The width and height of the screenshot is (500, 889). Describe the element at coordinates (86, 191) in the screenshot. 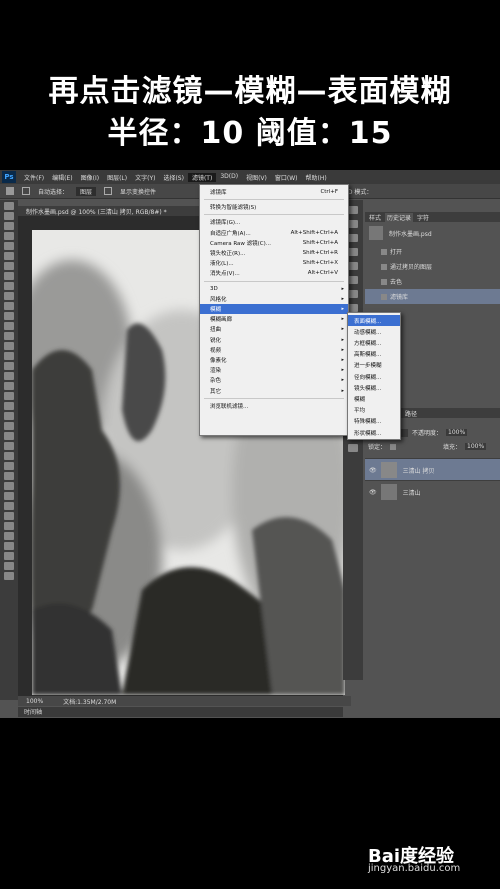

I see `target-select: 图层` at that location.